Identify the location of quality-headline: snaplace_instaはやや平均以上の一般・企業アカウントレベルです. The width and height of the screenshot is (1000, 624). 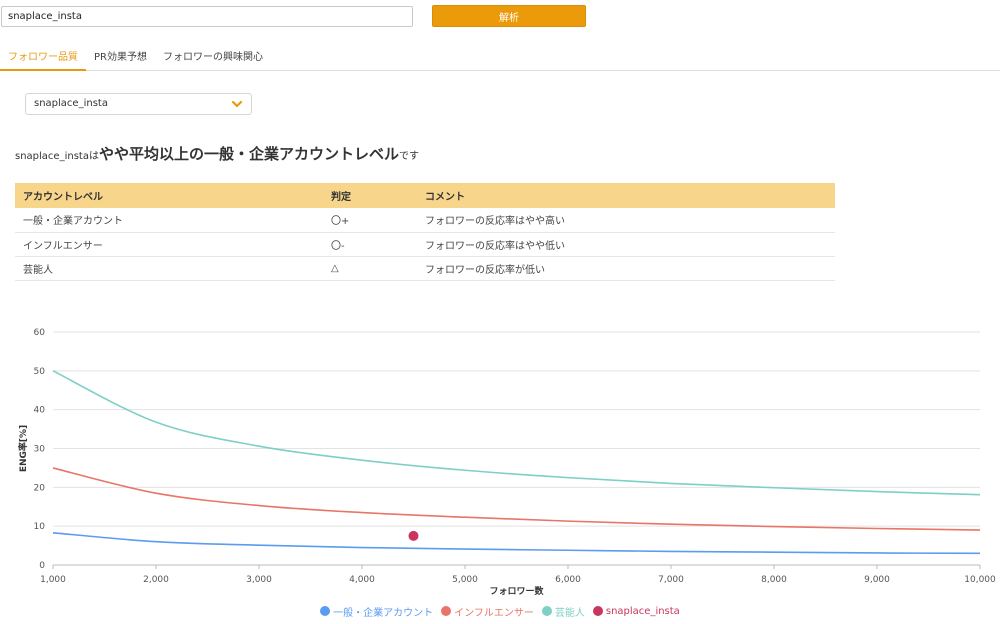
(217, 153).